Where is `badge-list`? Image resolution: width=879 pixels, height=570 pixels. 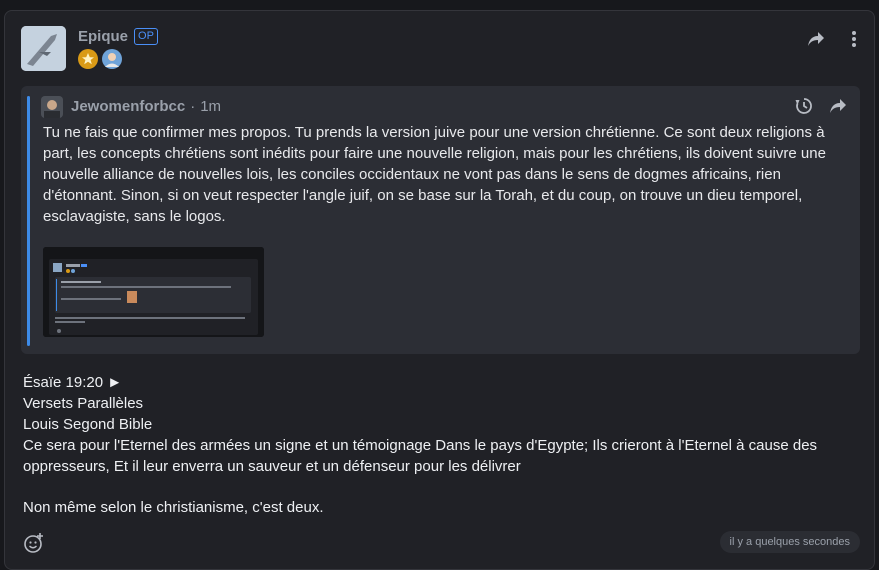 badge-list is located at coordinates (100, 59).